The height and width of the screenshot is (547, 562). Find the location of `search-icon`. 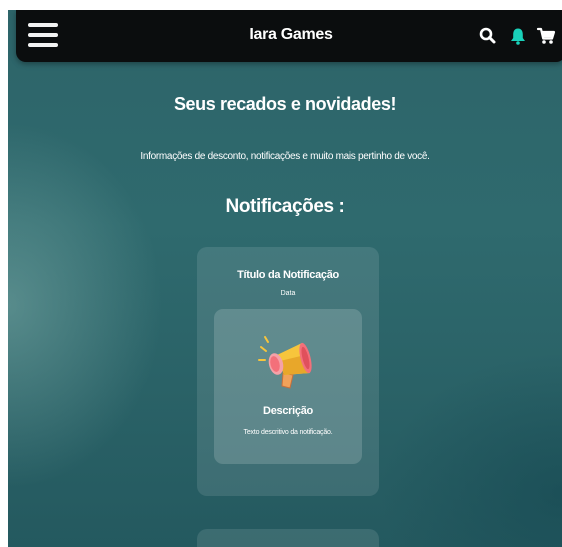

search-icon is located at coordinates (488, 36).